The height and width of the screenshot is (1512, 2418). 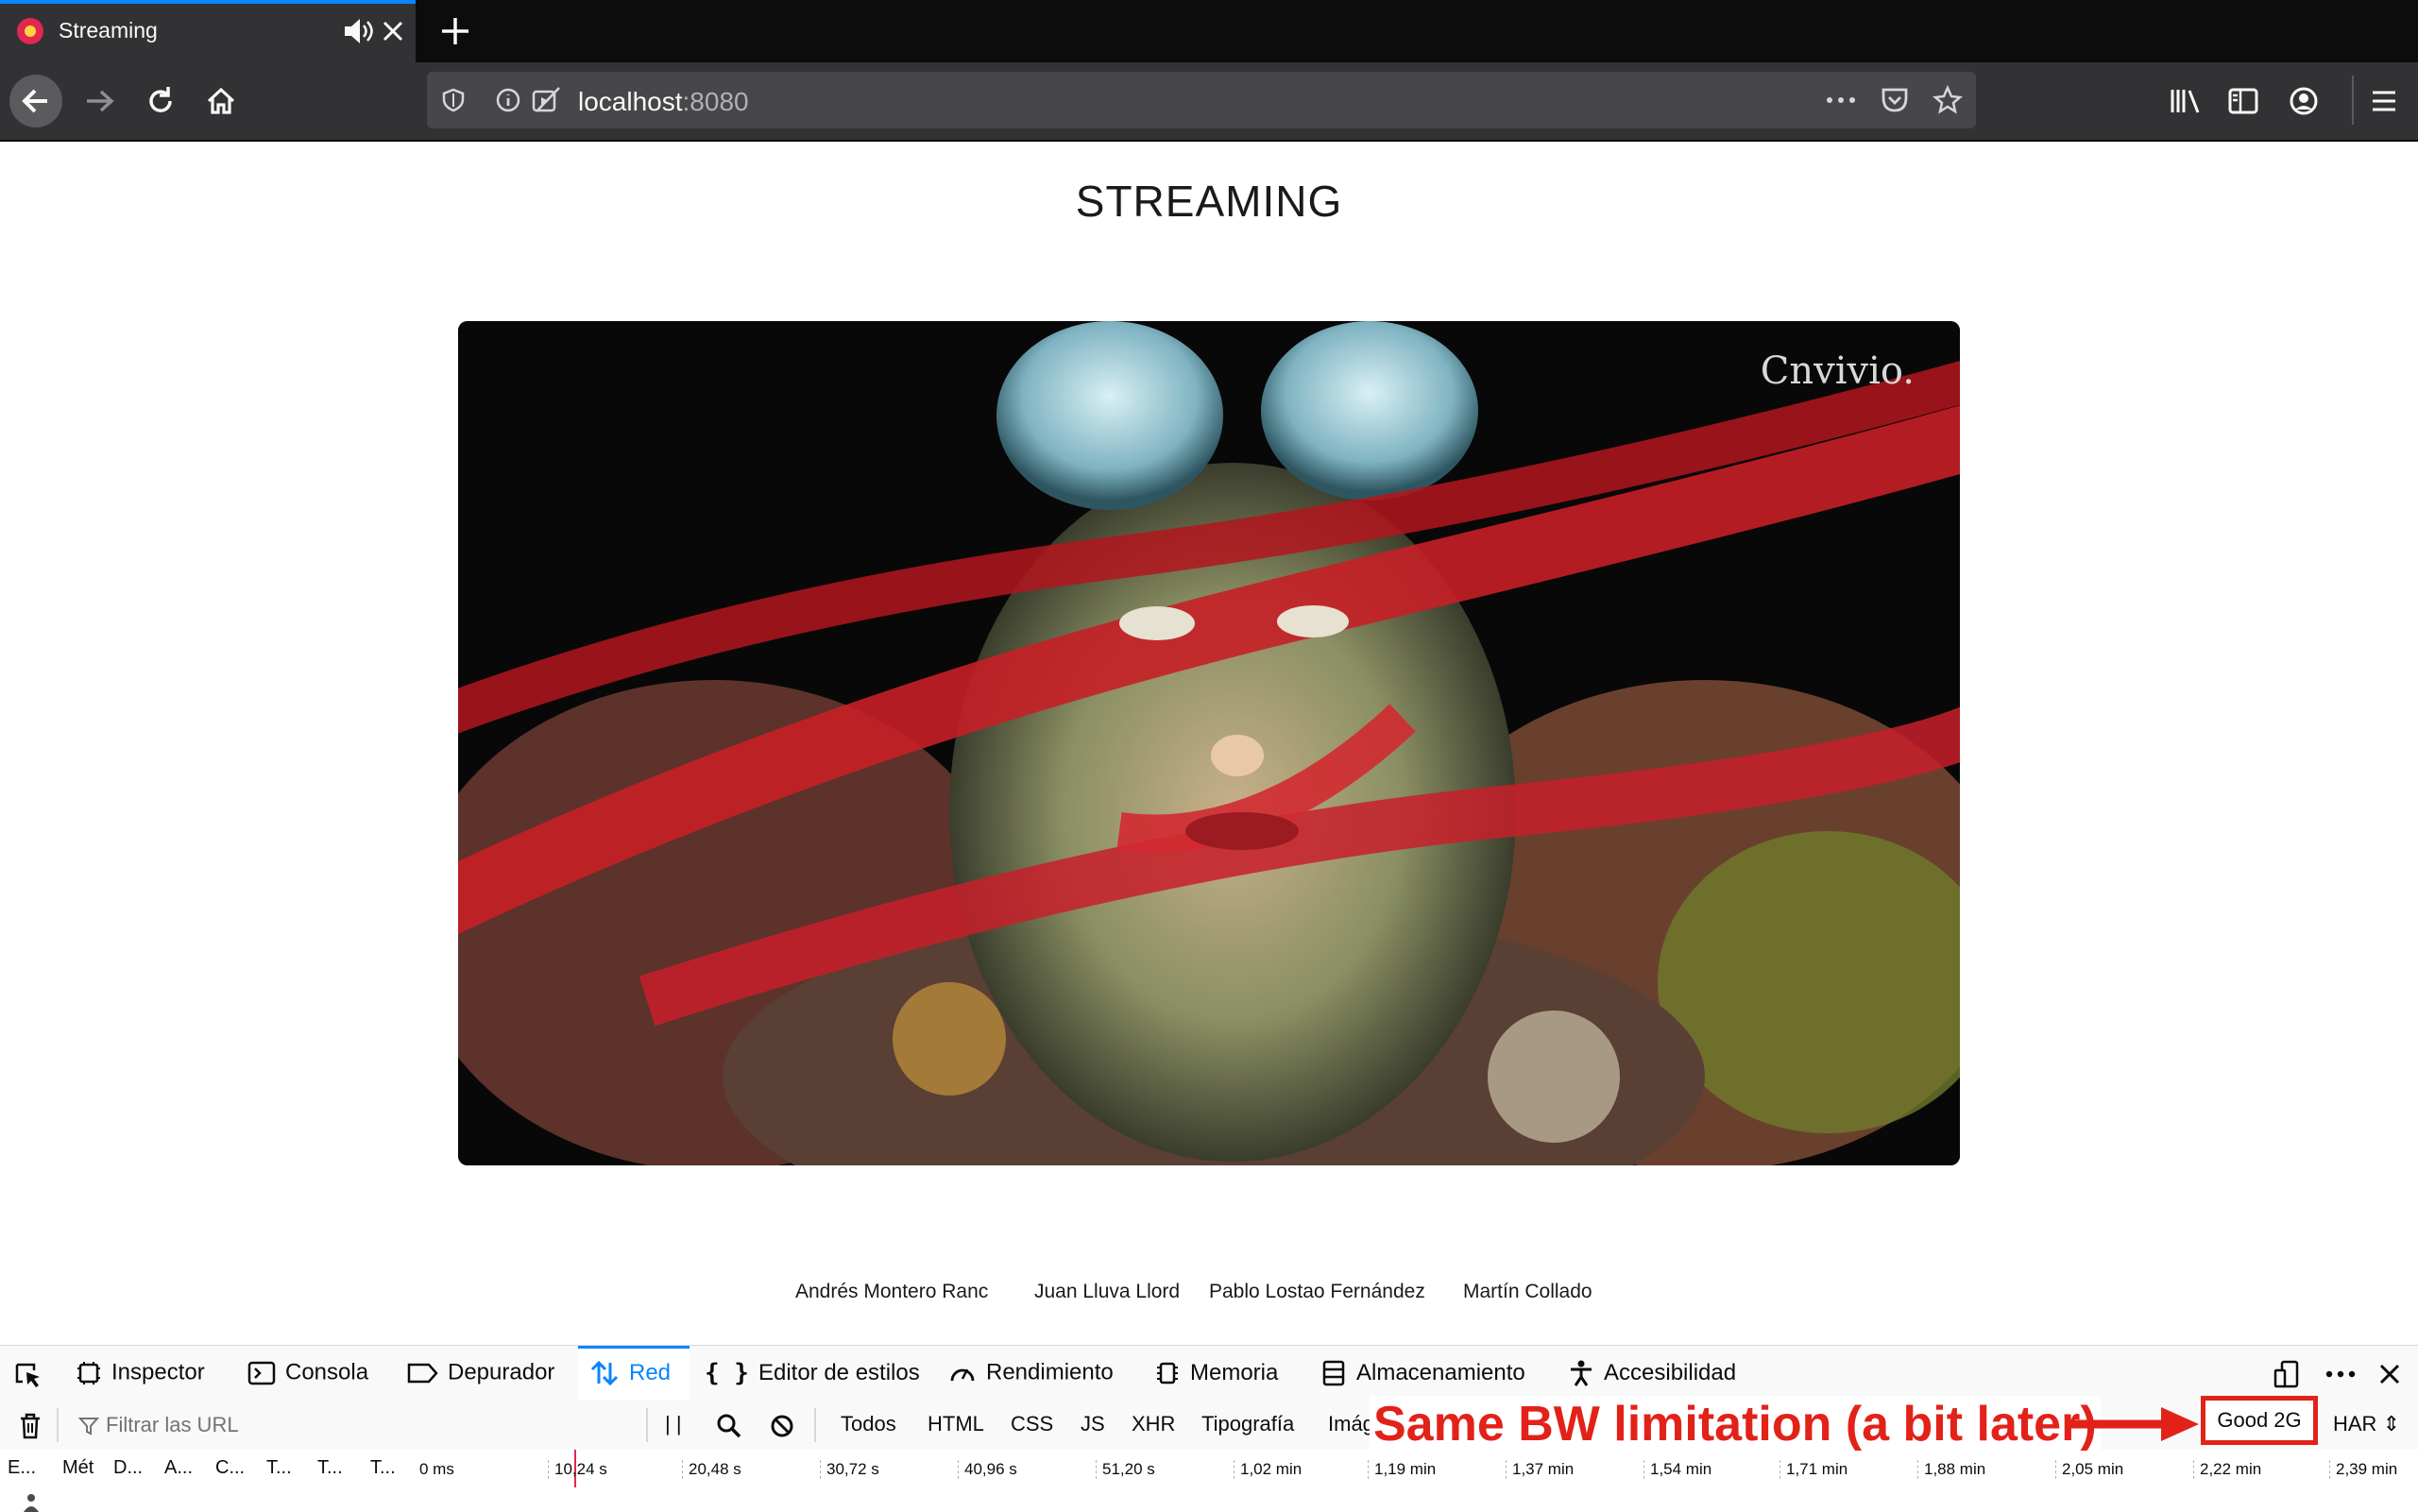 I want to click on reload-icon, so click(x=160, y=99).